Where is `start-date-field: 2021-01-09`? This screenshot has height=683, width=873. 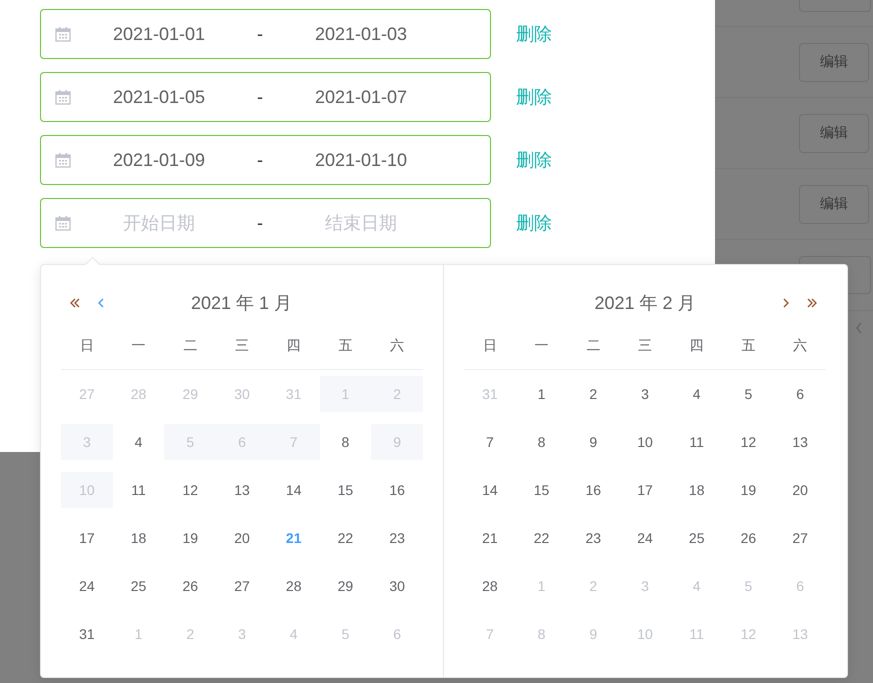 start-date-field: 2021-01-09 is located at coordinates (159, 160).